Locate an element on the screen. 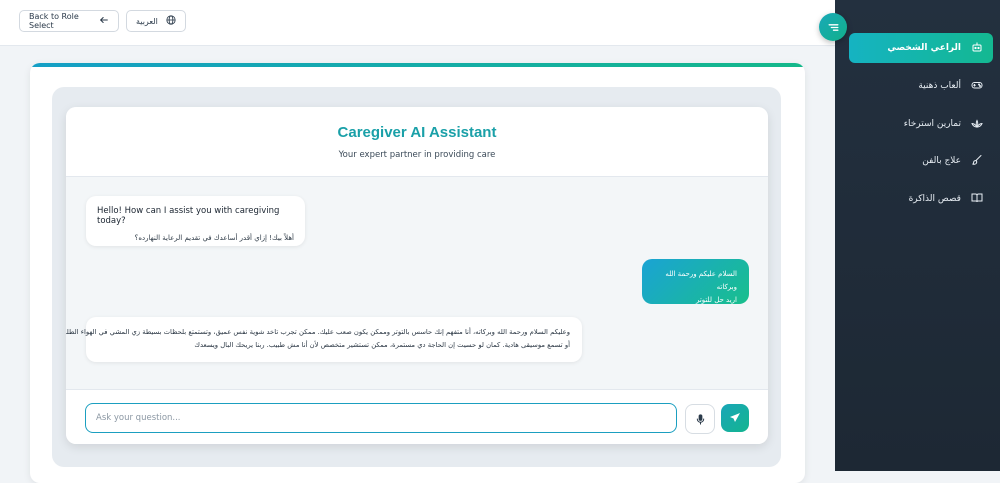  language-toggle-button: العربية is located at coordinates (156, 21).